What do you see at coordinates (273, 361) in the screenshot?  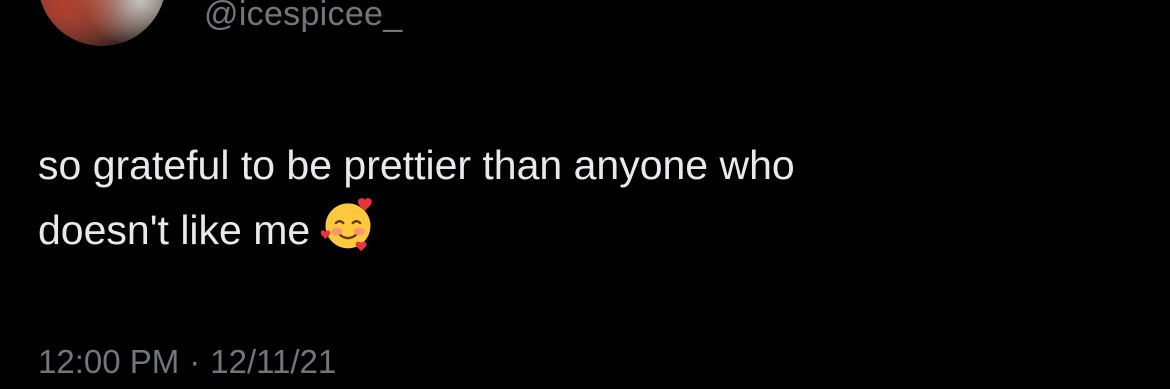 I see `tweet-date: 12/11/21` at bounding box center [273, 361].